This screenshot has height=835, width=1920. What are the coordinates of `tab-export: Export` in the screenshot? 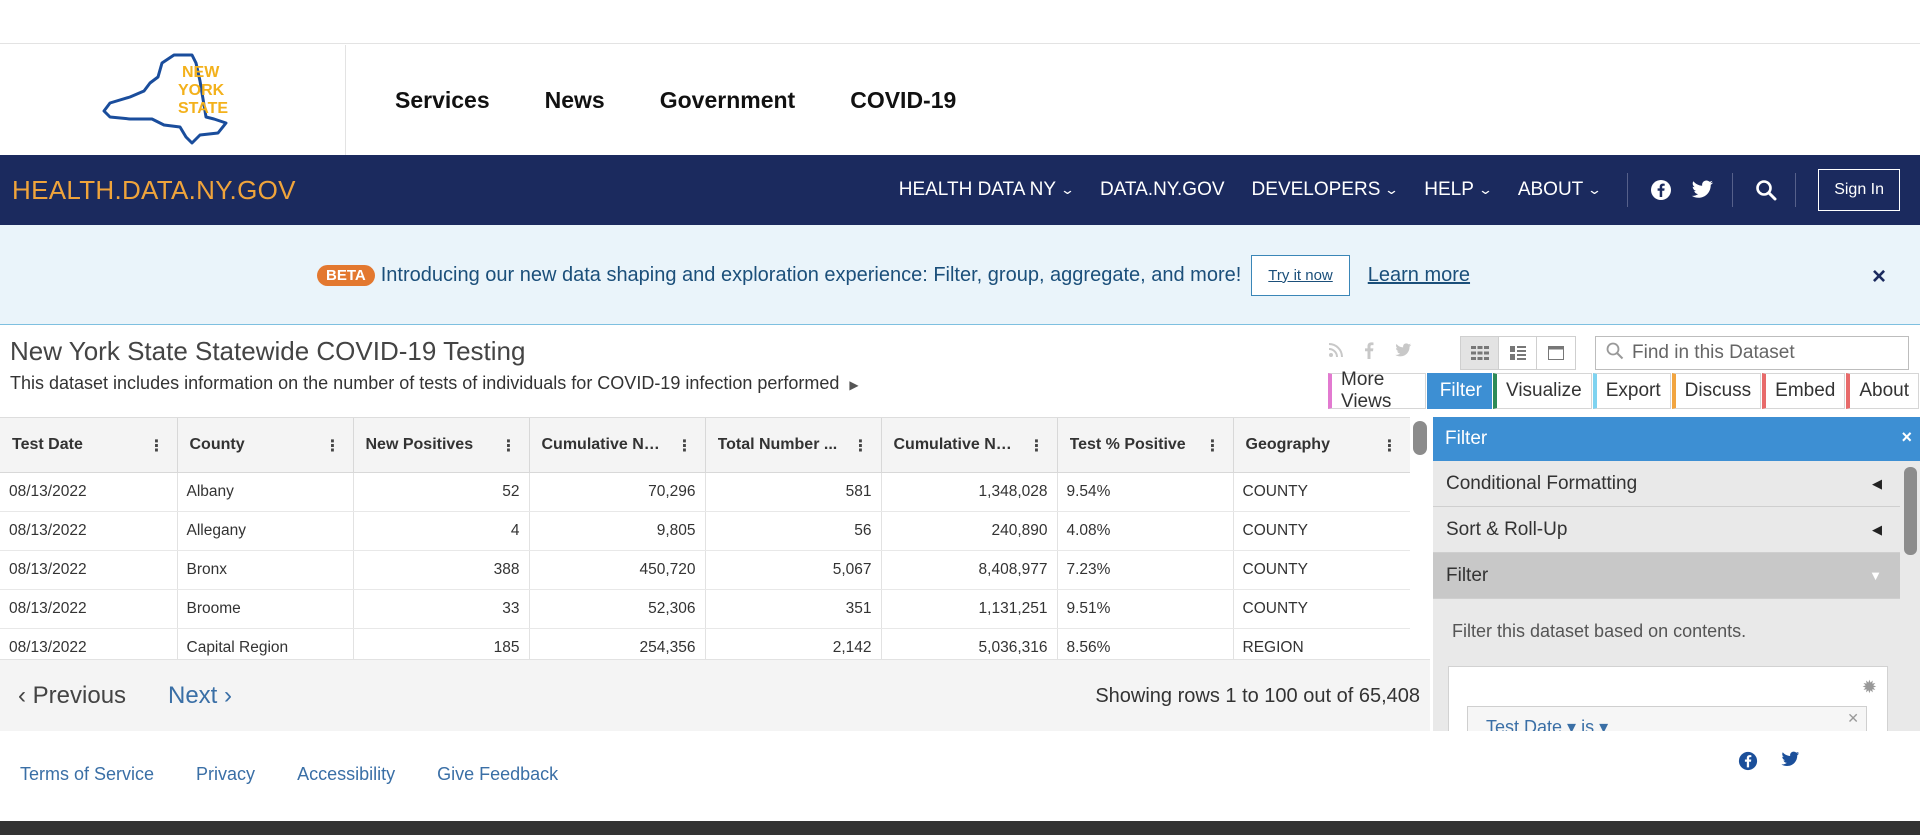 It's located at (1631, 391).